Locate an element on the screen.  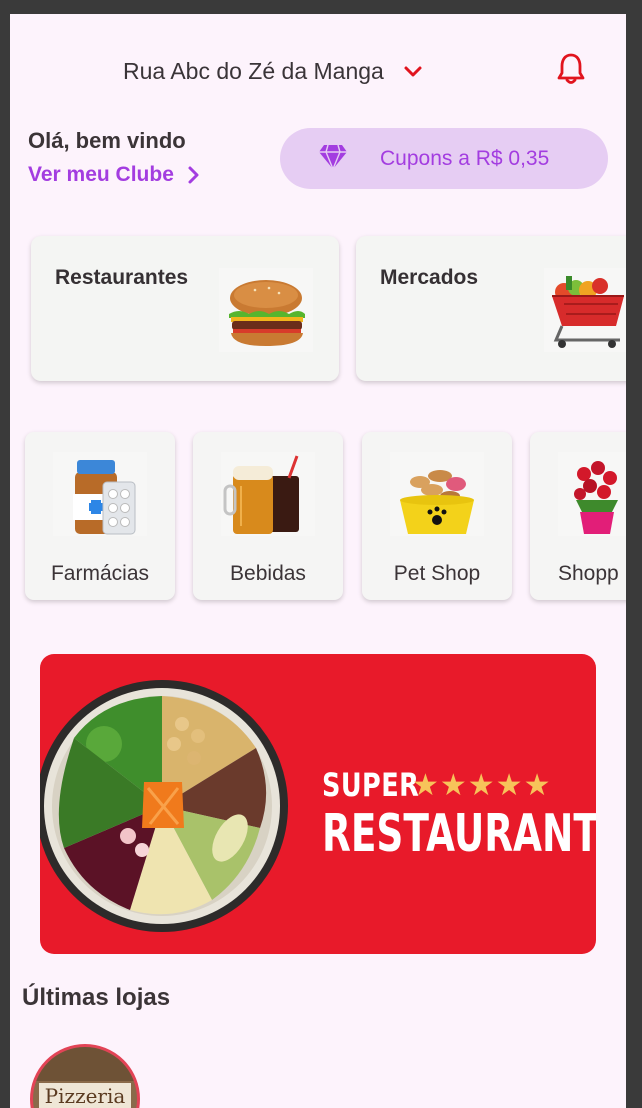
club-link-label: Ver meu Clube is located at coordinates (101, 174).